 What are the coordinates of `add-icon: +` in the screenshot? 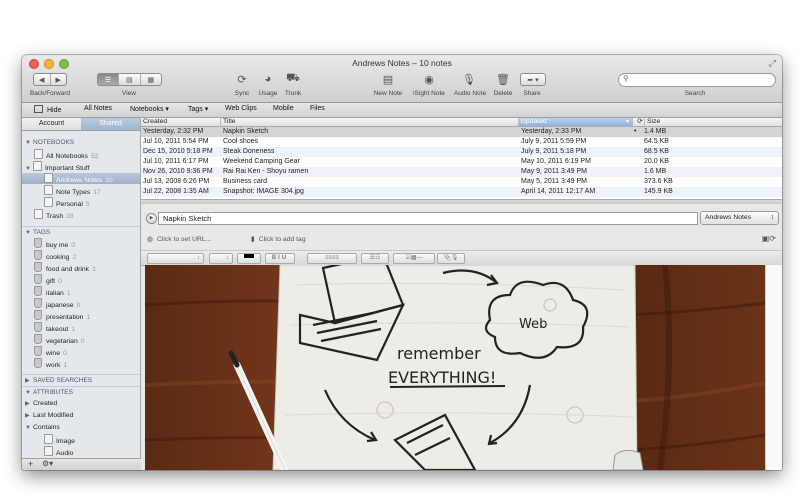 It's located at (30, 464).